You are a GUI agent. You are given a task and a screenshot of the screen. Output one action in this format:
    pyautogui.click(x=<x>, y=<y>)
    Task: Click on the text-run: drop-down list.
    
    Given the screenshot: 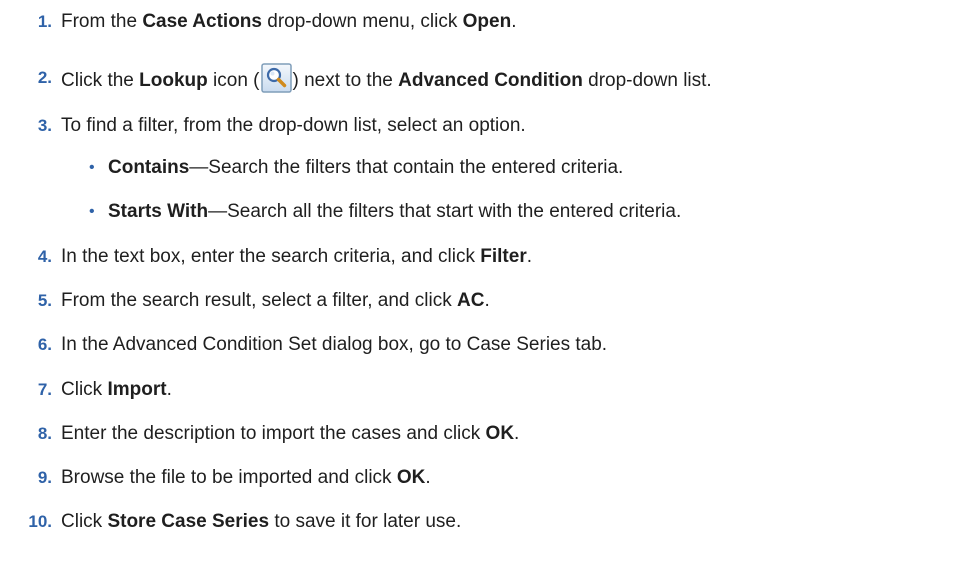 What is the action you would take?
    pyautogui.click(x=647, y=80)
    